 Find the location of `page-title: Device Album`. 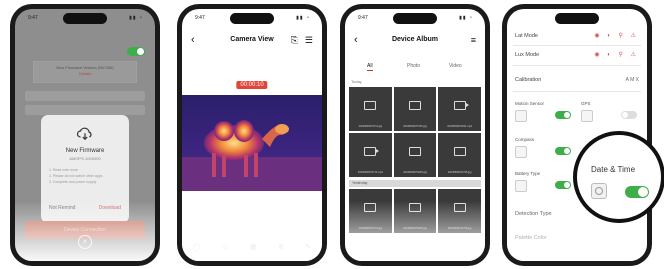

page-title: Device Album is located at coordinates (415, 39).